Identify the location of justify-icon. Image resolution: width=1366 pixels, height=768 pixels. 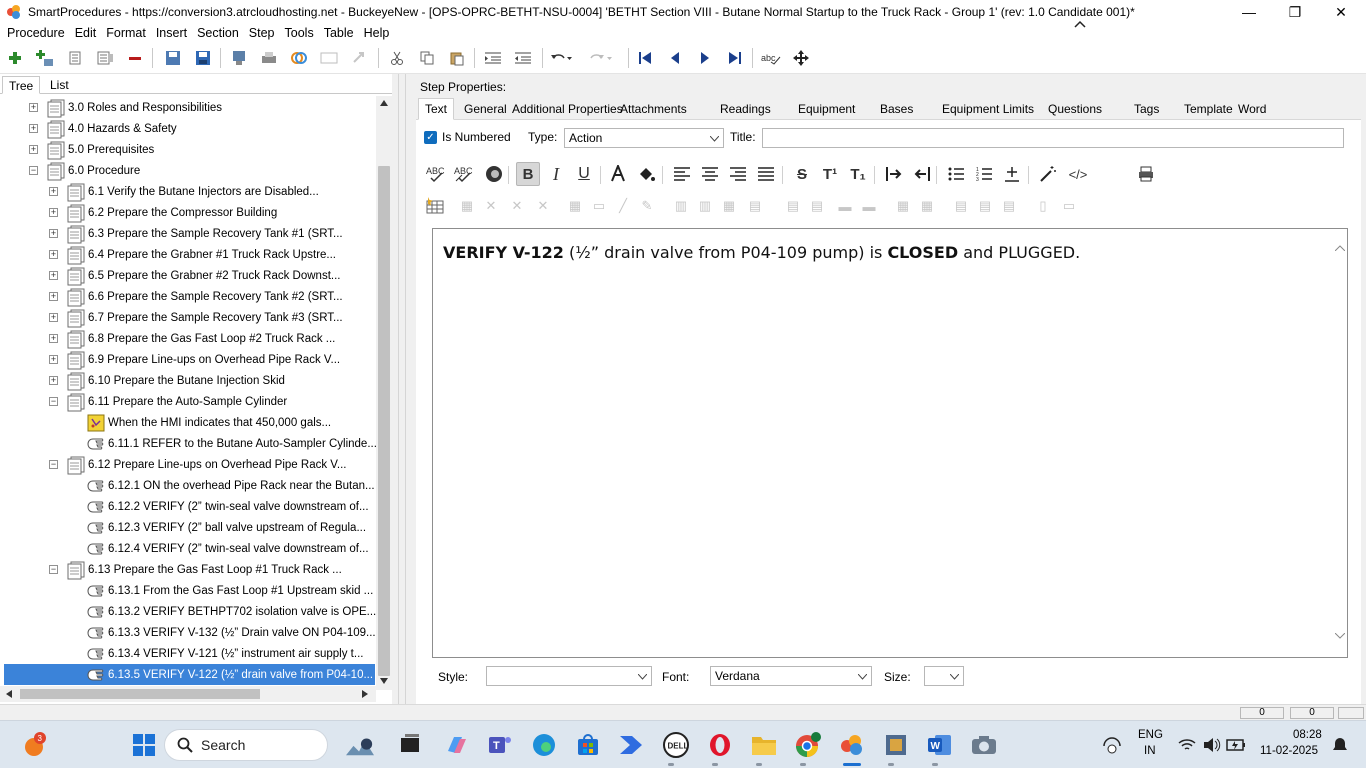
(766, 174).